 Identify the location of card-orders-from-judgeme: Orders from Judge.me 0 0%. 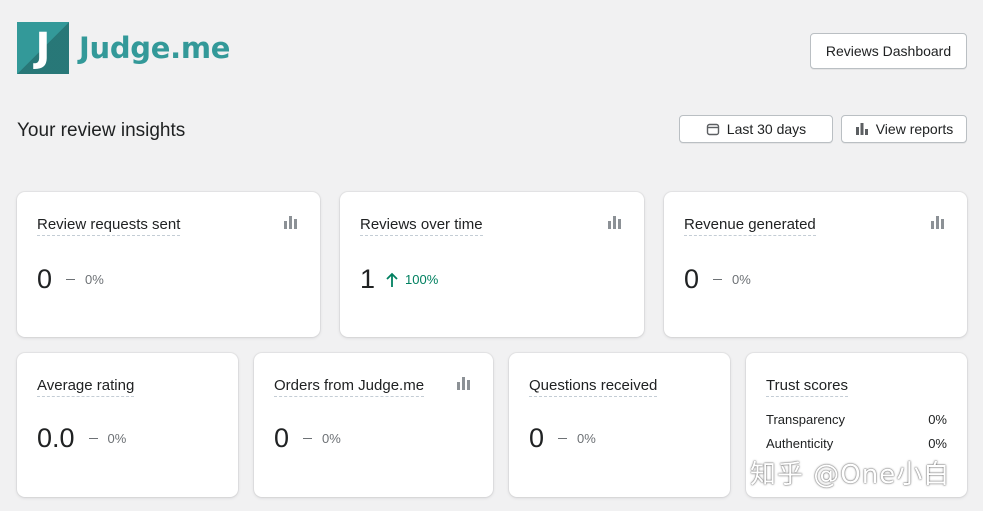
(373, 425).